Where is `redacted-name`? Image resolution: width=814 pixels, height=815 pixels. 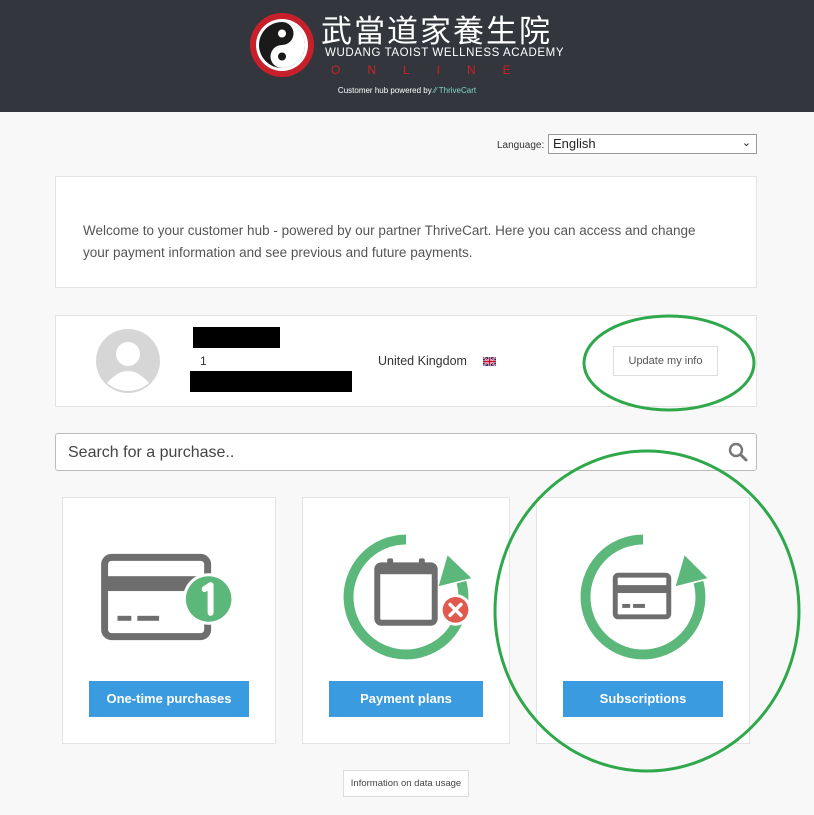
redacted-name is located at coordinates (236, 337).